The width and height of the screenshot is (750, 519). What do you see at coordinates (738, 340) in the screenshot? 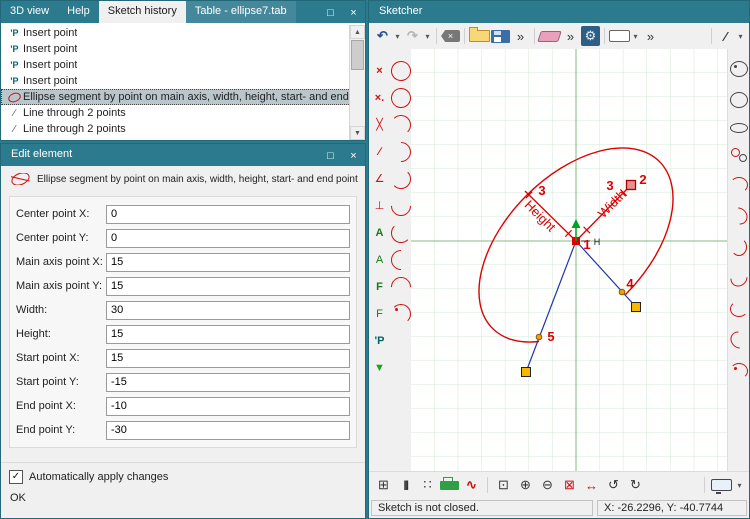
I see `circular-arc-6-tool-icon` at bounding box center [738, 340].